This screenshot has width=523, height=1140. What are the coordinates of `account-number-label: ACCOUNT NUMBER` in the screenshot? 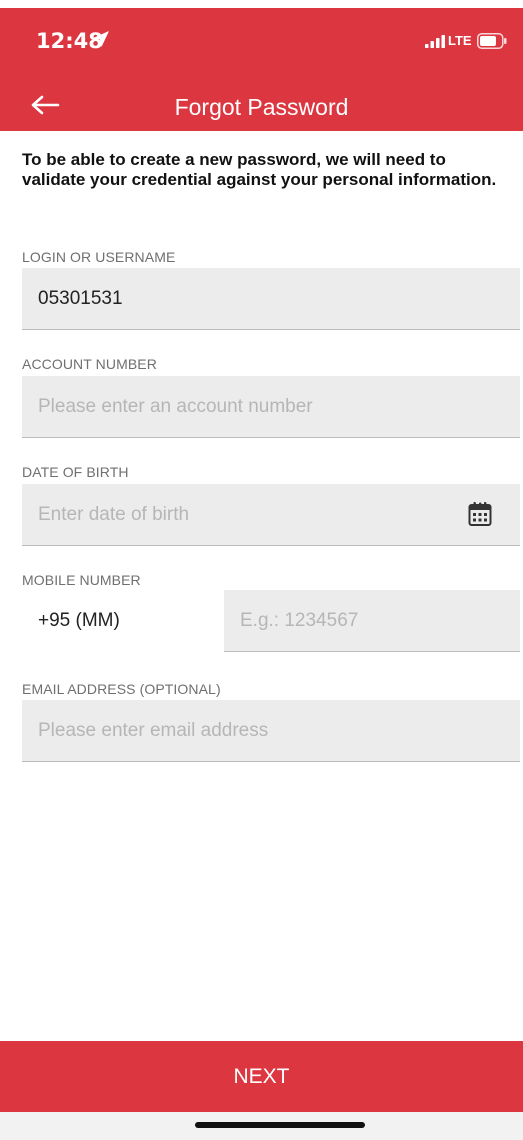 It's located at (89, 364).